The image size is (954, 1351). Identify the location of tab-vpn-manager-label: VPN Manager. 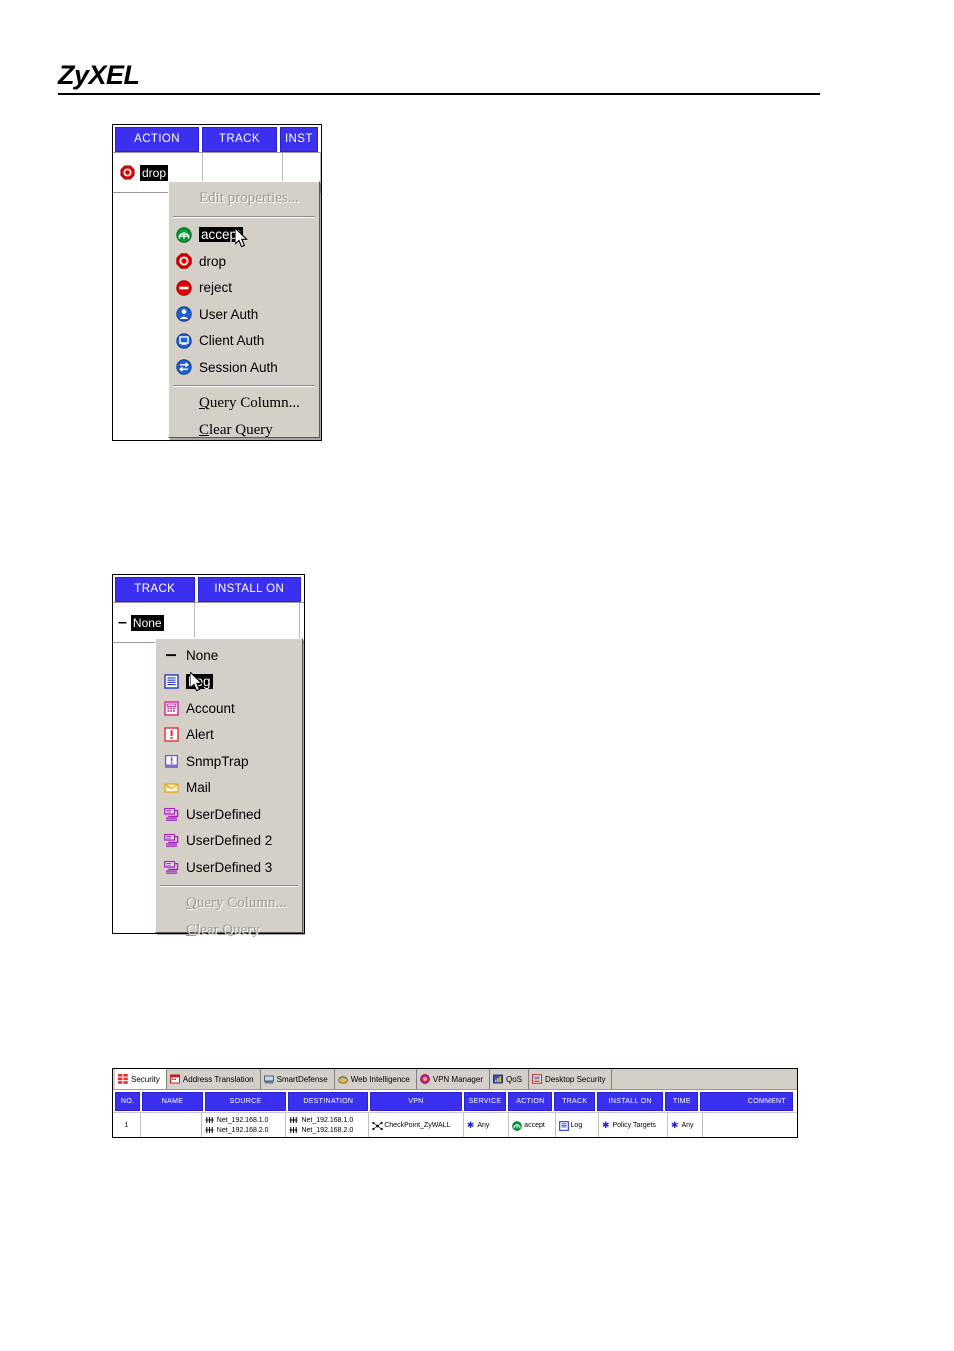
(457, 1079).